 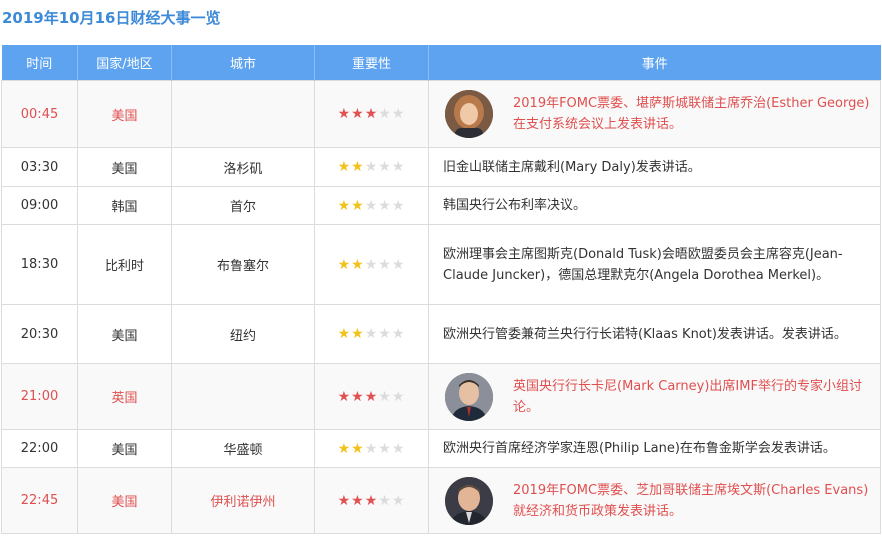 What do you see at coordinates (441, 167) in the screenshot?
I see `table-row: 03:30 美国 洛杉矶 ★★★★★ 旧金山联储主席戴利(Mary Daly)发表讲话。` at bounding box center [441, 167].